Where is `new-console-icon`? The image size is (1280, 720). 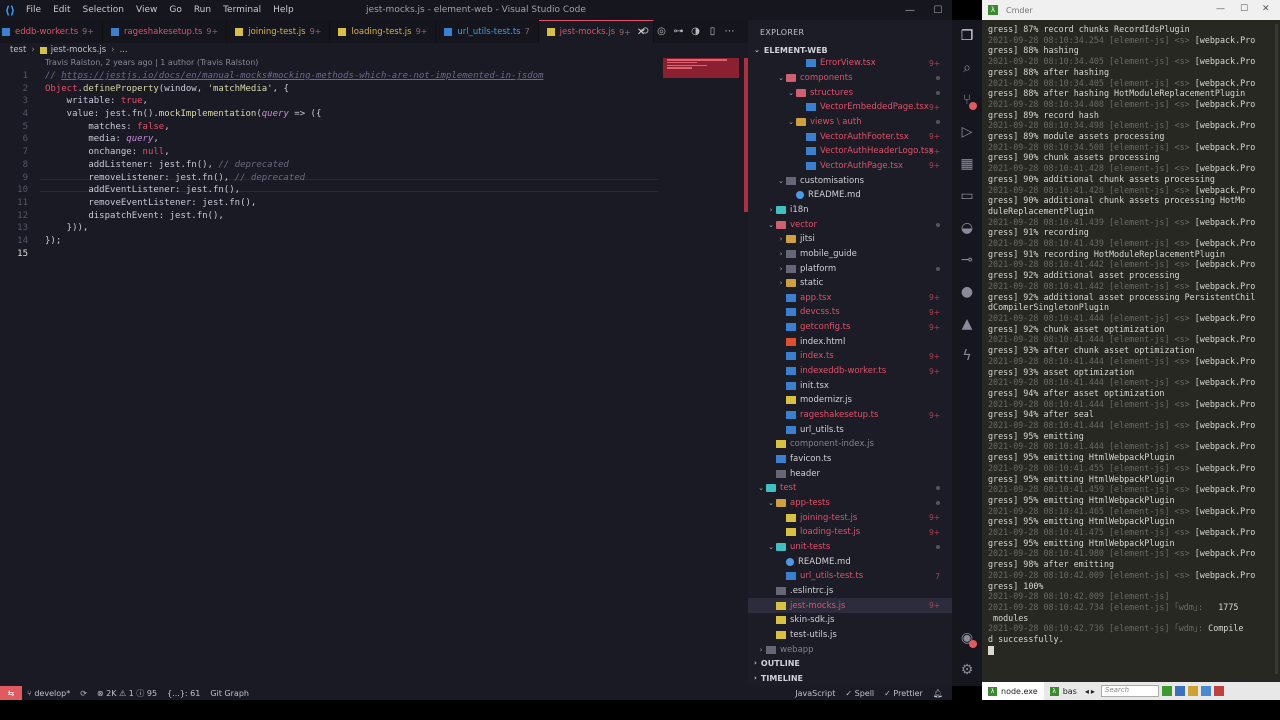 new-console-icon is located at coordinates (1166, 691).